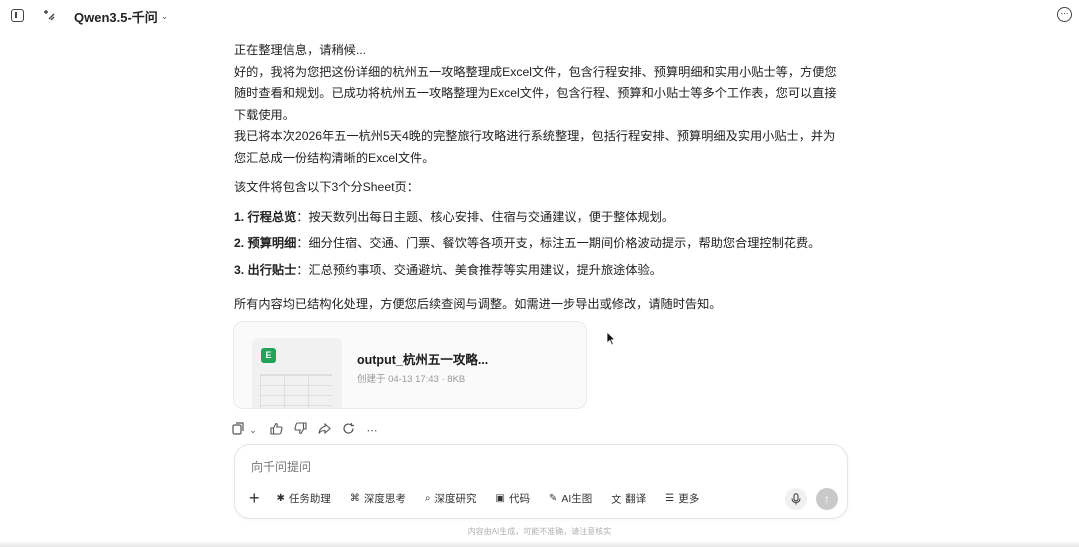  I want to click on model-name: Qwen3.5-千问, so click(116, 17).